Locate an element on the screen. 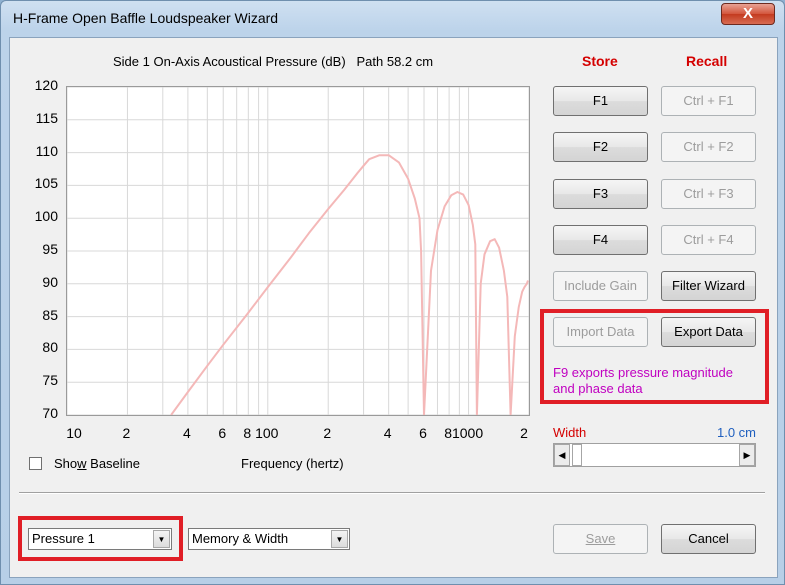 Image resolution: width=785 pixels, height=585 pixels. y-tick-label: 70 is located at coordinates (50, 413).